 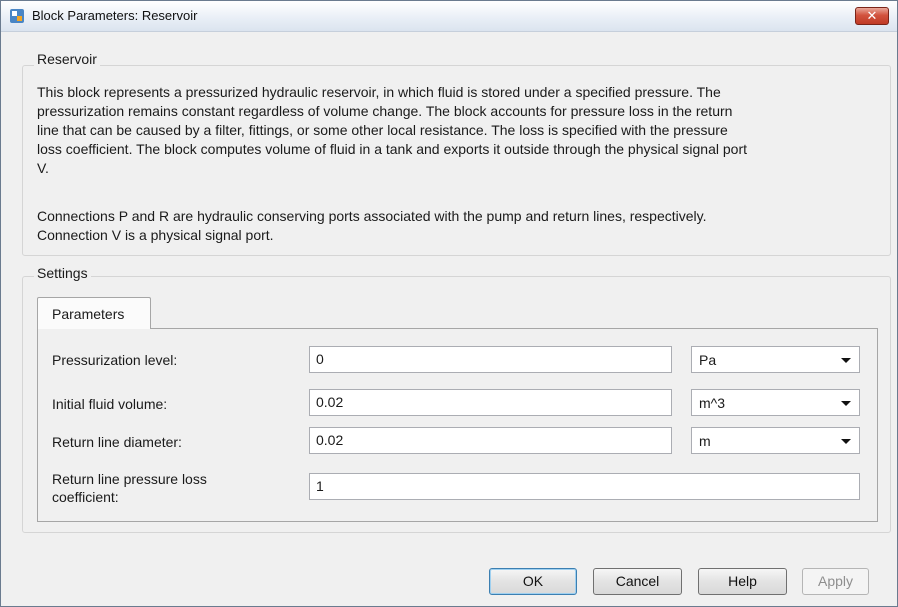 What do you see at coordinates (88, 314) in the screenshot?
I see `tab-parameters-label: Parameters` at bounding box center [88, 314].